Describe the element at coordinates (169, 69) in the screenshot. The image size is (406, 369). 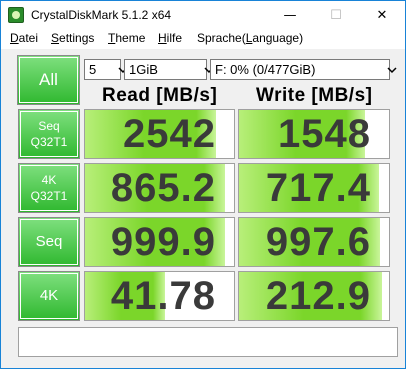
I see `test-size-select: 1GiB` at that location.